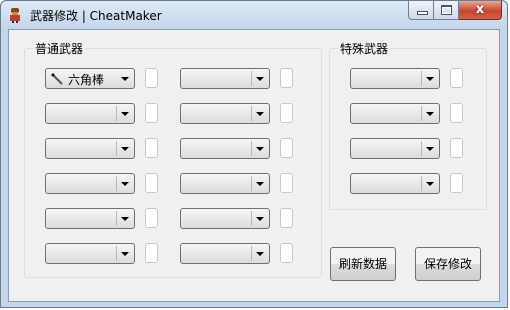 The image size is (510, 310). I want to click on normal-weapon-combo-1: 六角棒, so click(90, 78).